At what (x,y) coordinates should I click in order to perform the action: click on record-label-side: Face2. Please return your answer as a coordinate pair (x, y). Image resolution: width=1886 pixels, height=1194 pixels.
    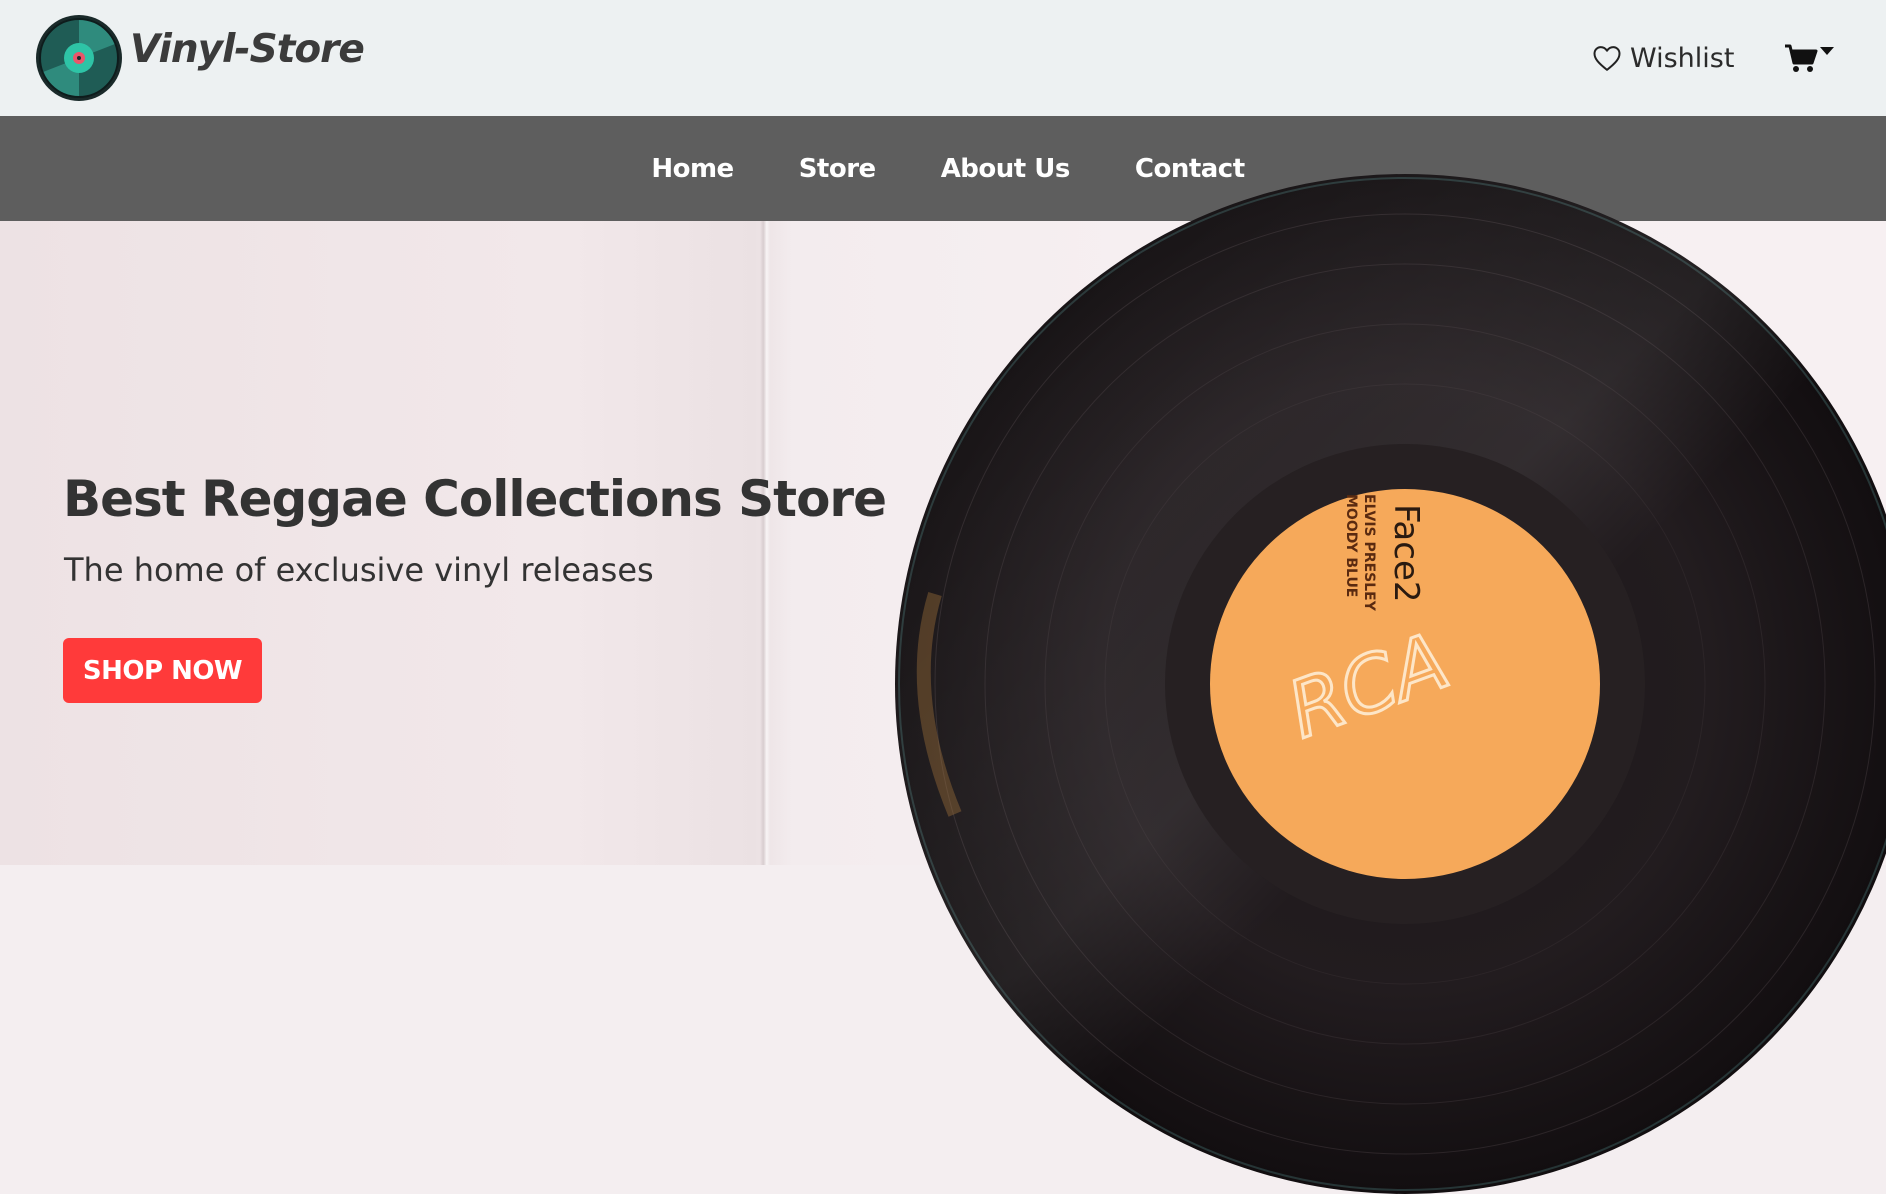
    Looking at the image, I should click on (1406, 553).